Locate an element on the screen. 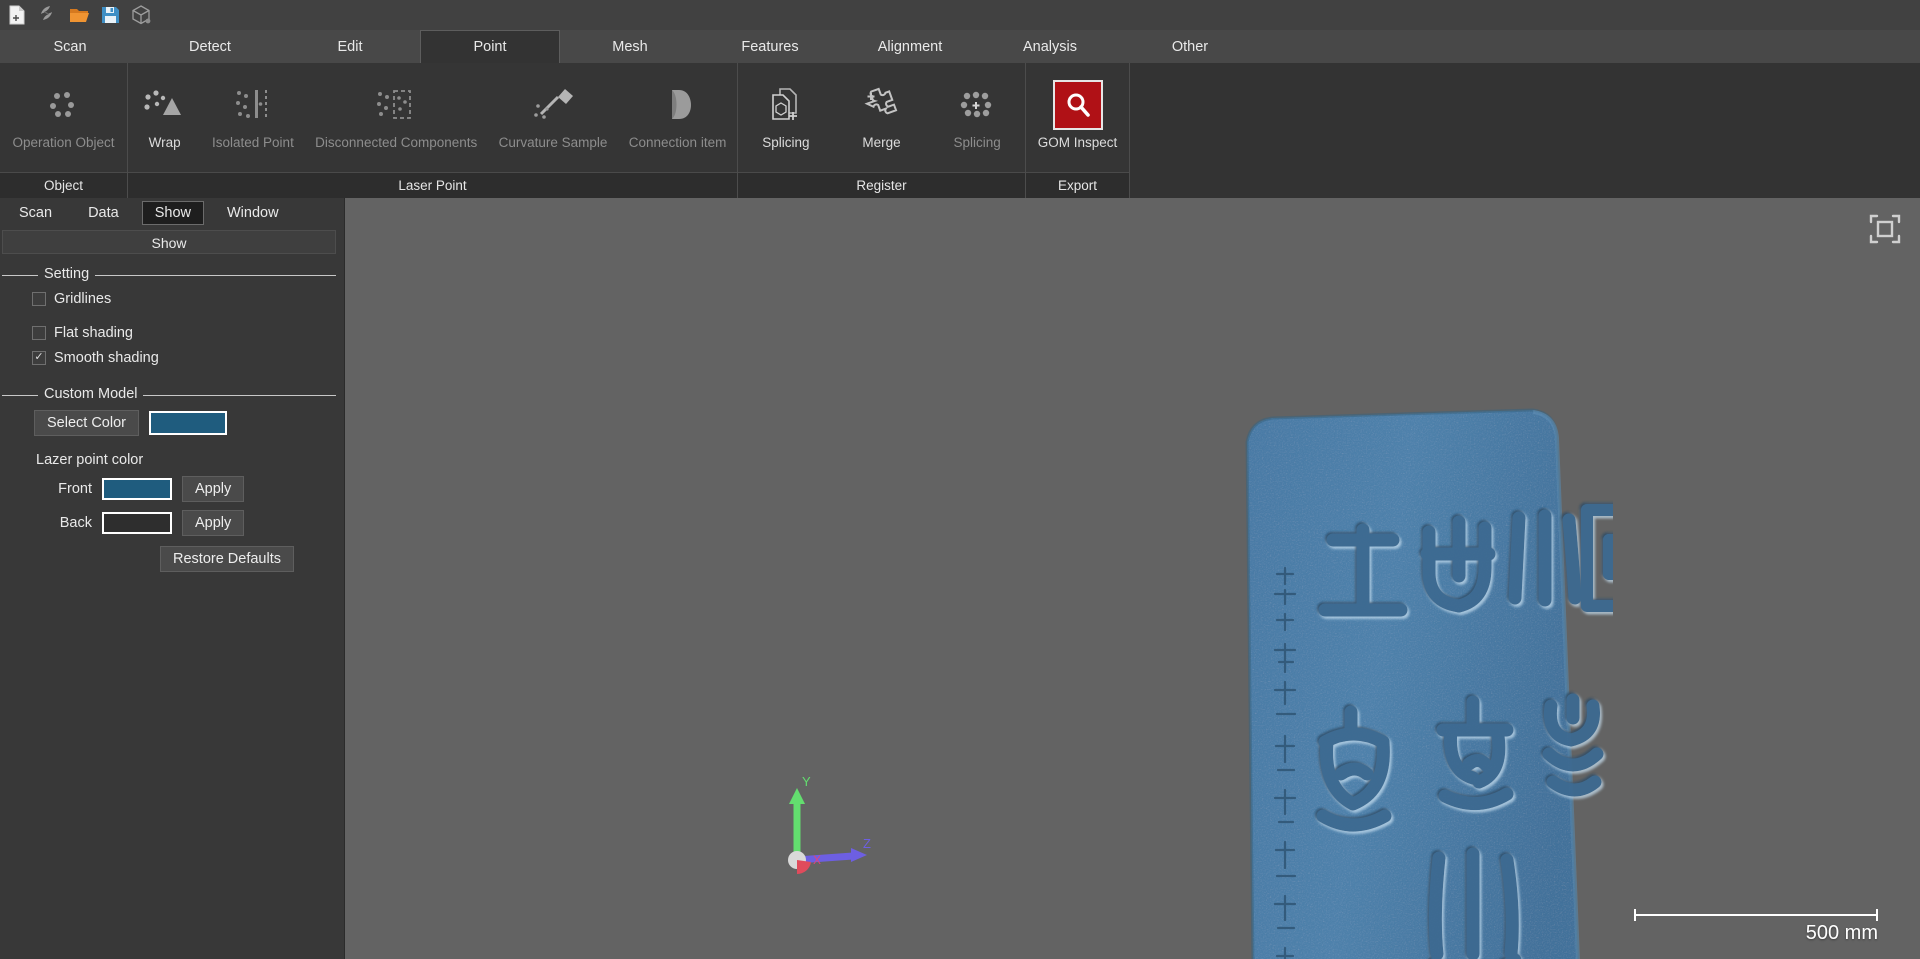 This screenshot has height=959, width=1920. model-color-swatch is located at coordinates (187, 423).